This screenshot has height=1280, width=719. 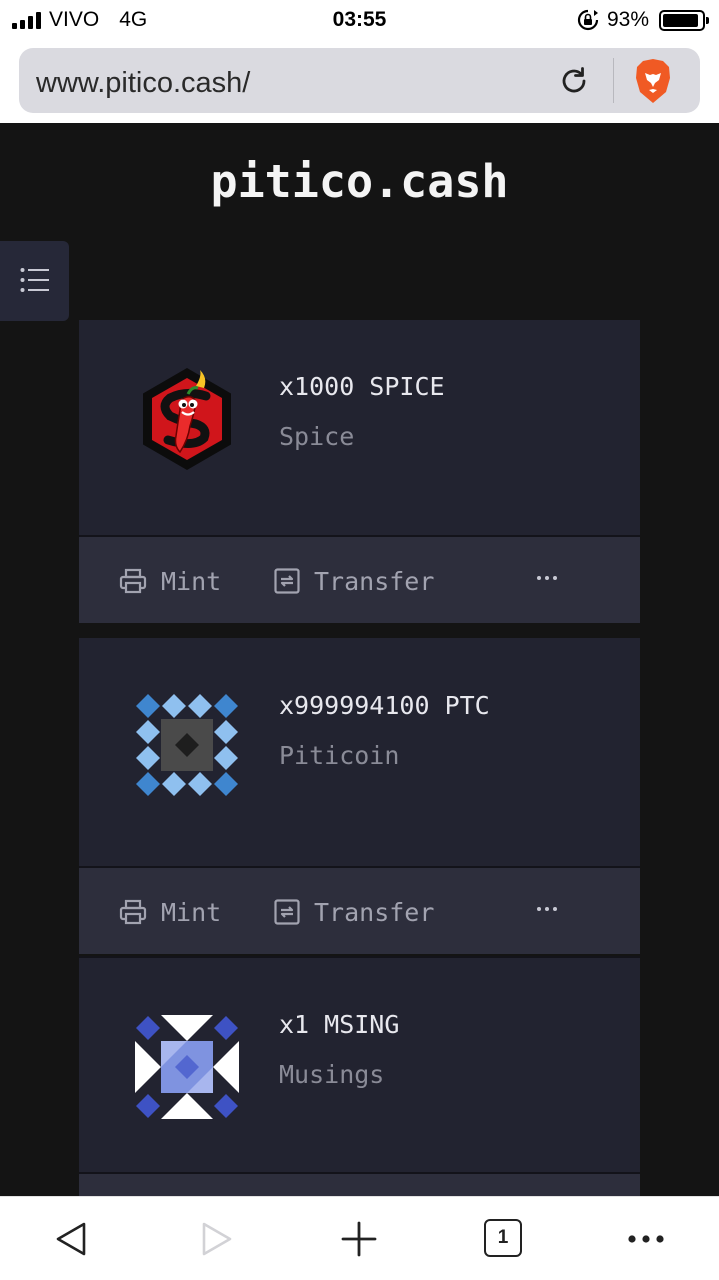 I want to click on menu-toggle-button, so click(x=34, y=281).